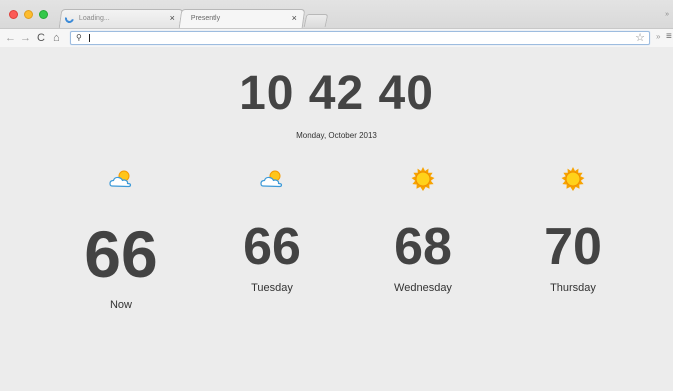  I want to click on forecast-temp: 70, so click(573, 247).